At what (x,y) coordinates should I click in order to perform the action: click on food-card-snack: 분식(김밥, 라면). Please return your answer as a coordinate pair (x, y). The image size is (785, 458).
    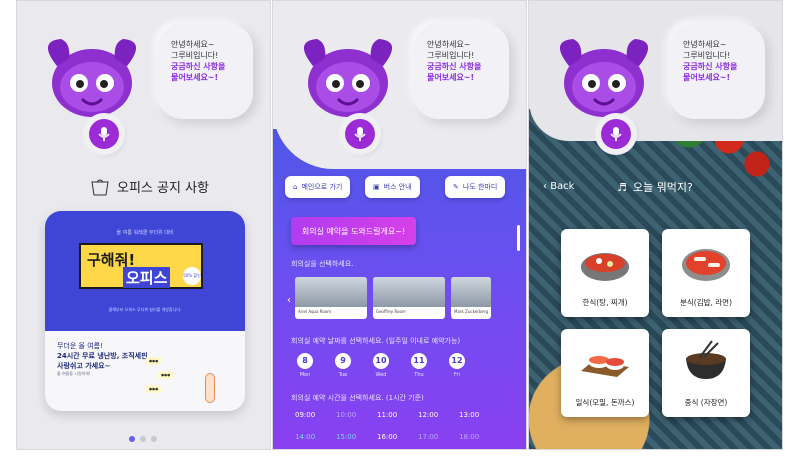
    Looking at the image, I should click on (706, 273).